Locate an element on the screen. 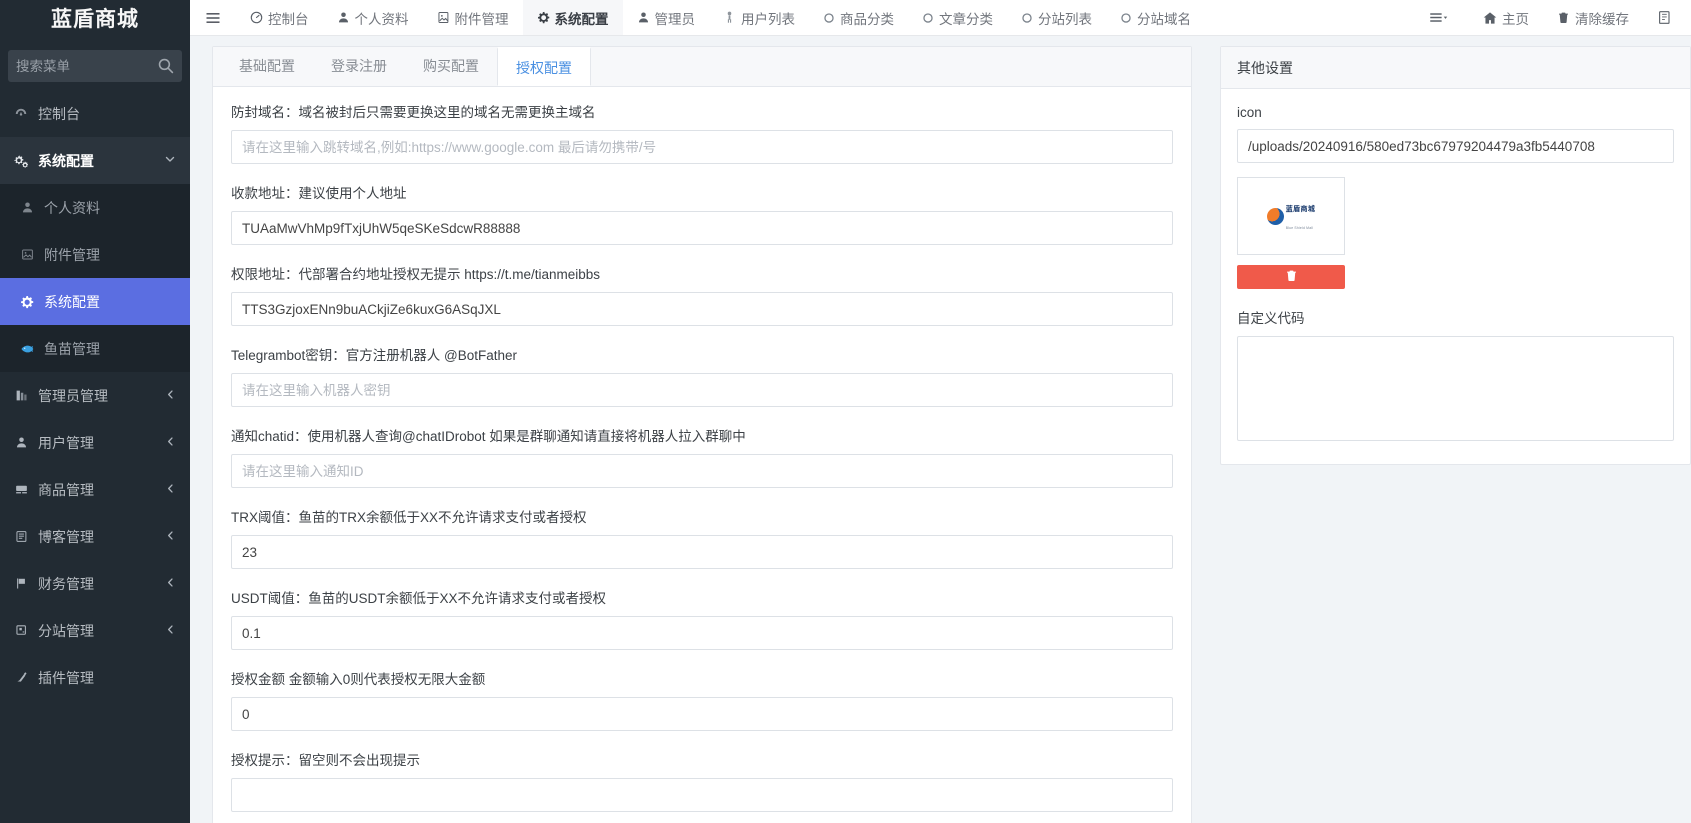  payment-address-input is located at coordinates (702, 228).